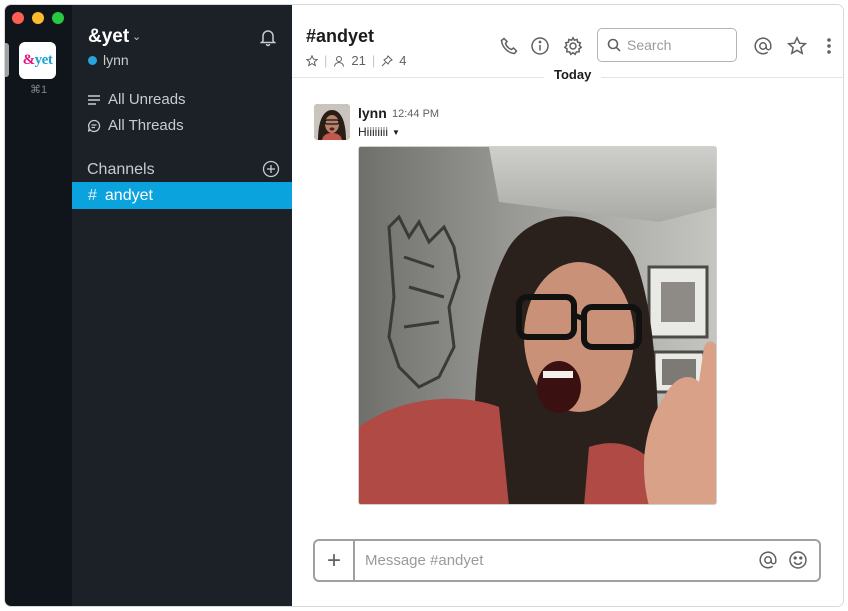 The height and width of the screenshot is (611, 848). I want to click on workspace-switcher: &yet ⌘1, so click(38, 305).